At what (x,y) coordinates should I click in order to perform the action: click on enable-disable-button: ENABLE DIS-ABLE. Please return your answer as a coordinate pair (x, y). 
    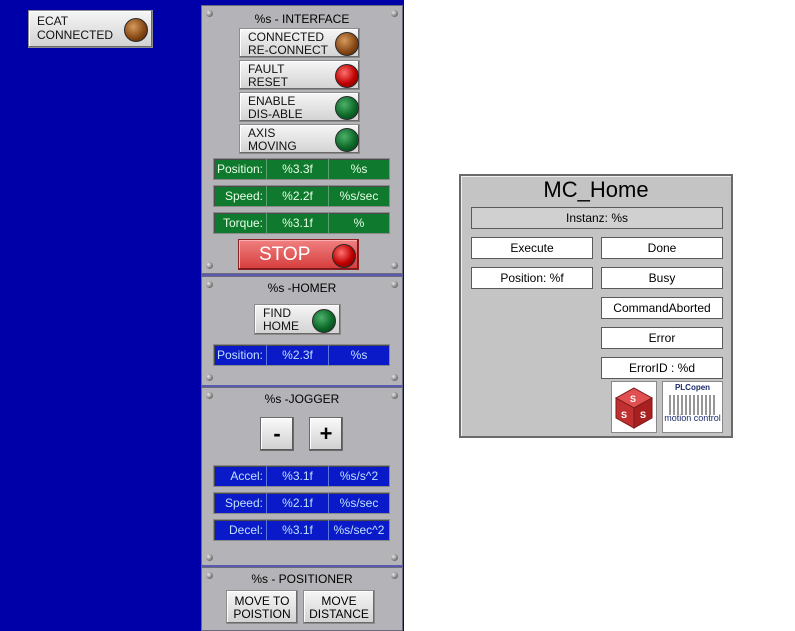
    Looking at the image, I should click on (299, 107).